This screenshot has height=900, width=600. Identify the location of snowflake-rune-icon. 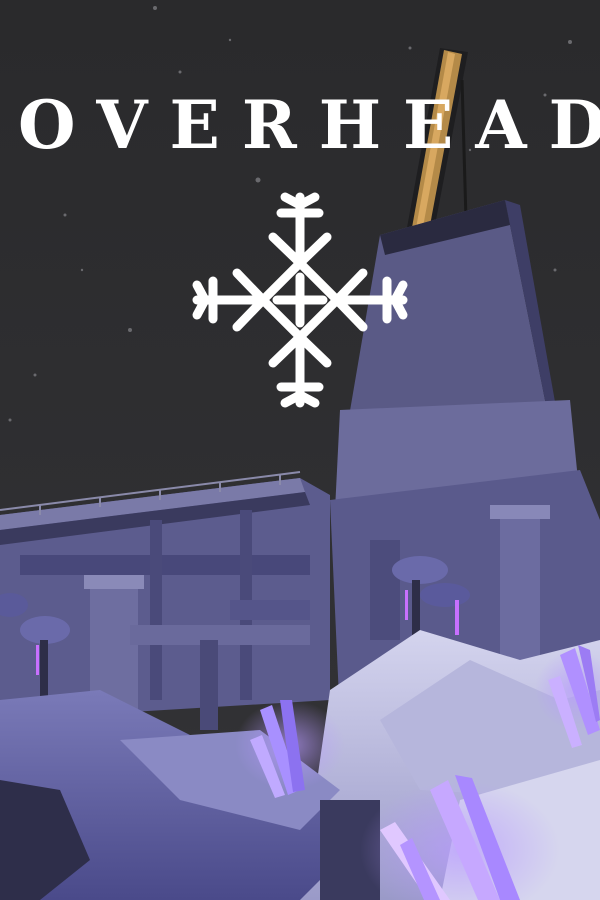
(300, 300).